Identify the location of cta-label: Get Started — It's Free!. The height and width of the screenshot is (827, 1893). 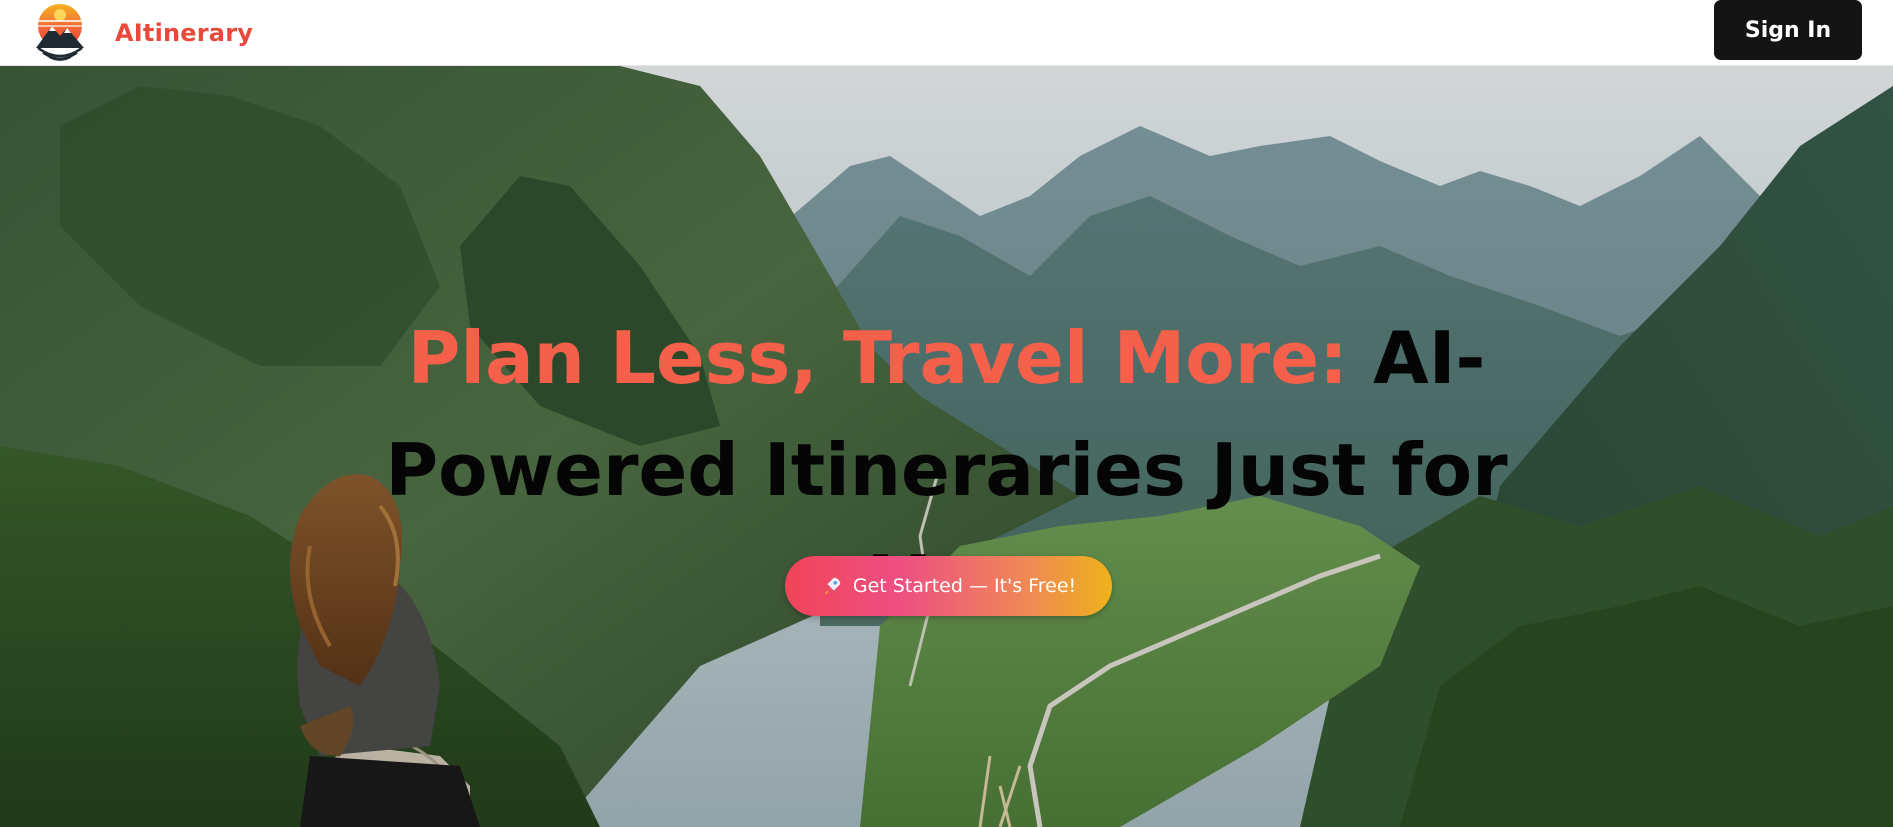
(964, 586).